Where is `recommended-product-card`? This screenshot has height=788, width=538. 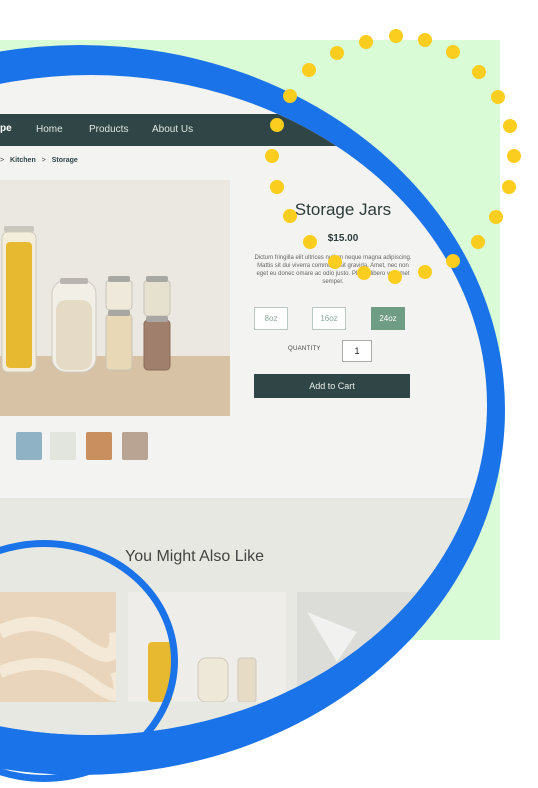 recommended-product-card is located at coordinates (357, 647).